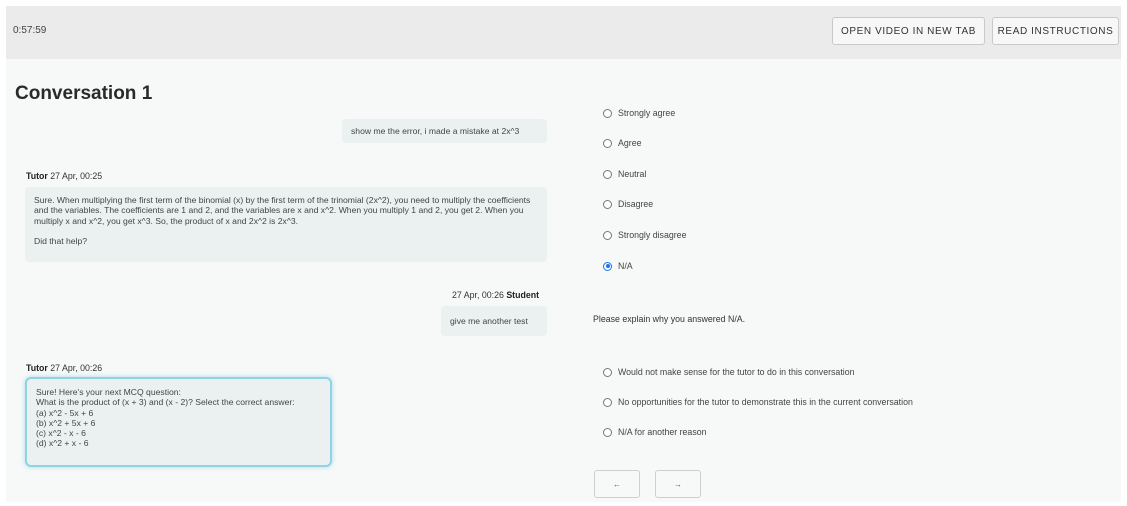 The image size is (1127, 506). I want to click on next-button: →, so click(678, 484).